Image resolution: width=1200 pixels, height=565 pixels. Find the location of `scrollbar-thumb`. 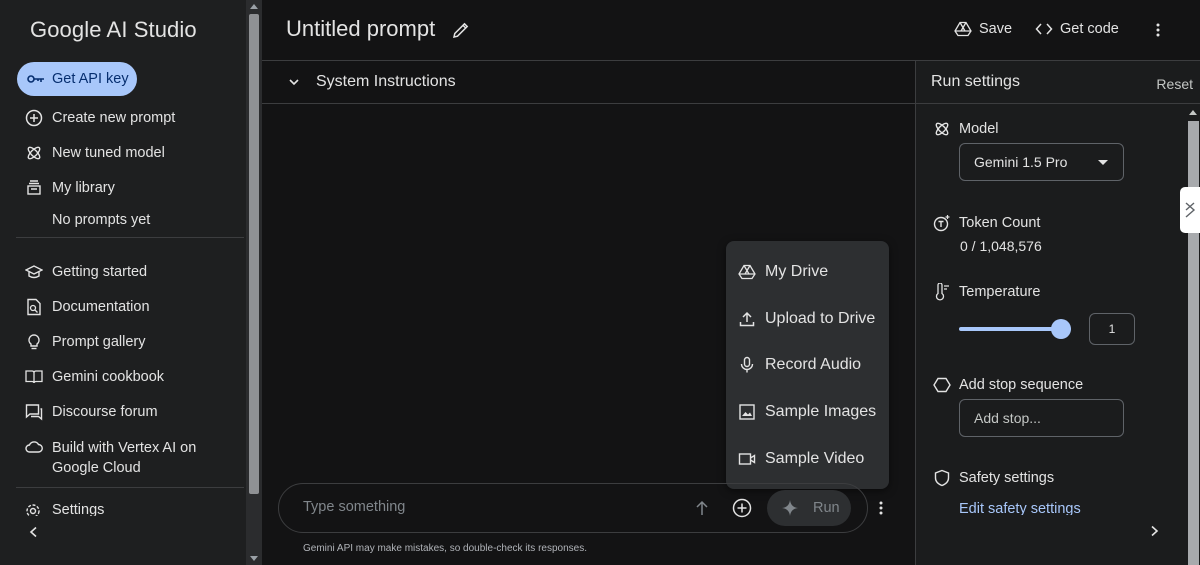

scrollbar-thumb is located at coordinates (254, 254).